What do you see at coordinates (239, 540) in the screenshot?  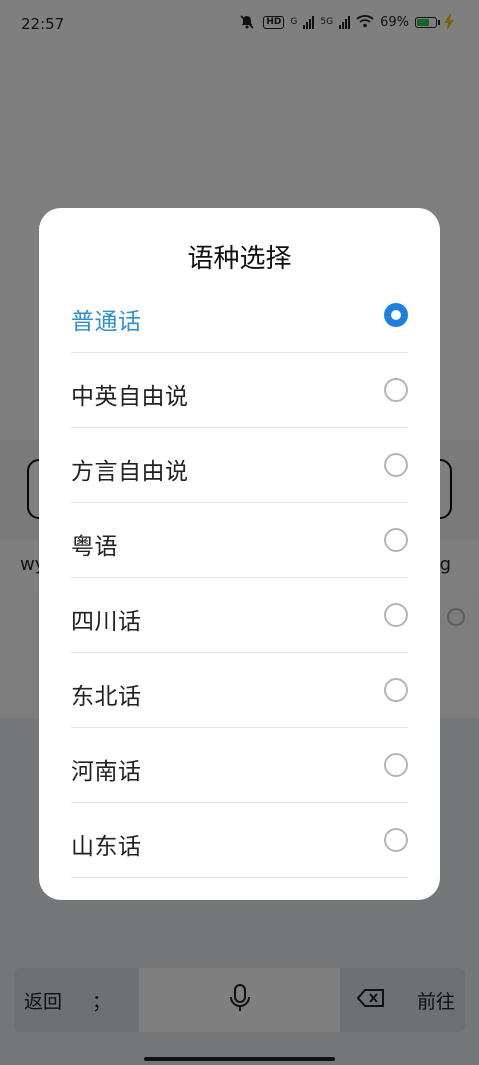 I see `language-option: 粤语` at bounding box center [239, 540].